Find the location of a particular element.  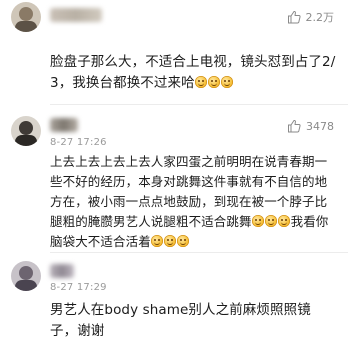

like-button: 2.2万 is located at coordinates (311, 17).